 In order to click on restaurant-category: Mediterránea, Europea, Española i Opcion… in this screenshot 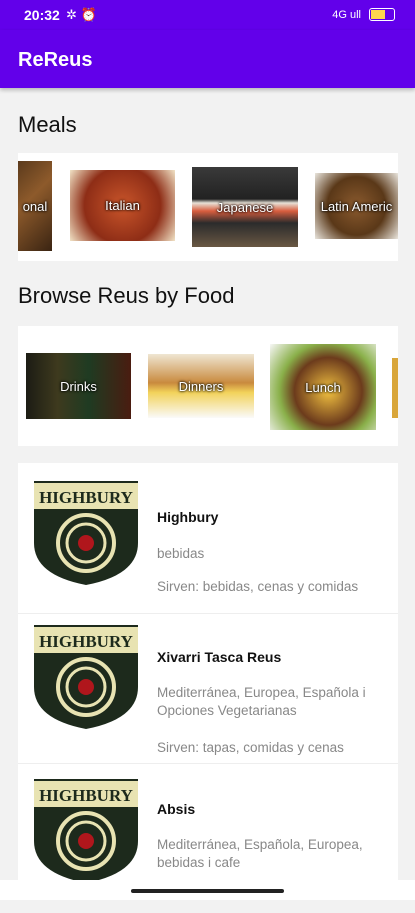, I will do `click(261, 701)`.